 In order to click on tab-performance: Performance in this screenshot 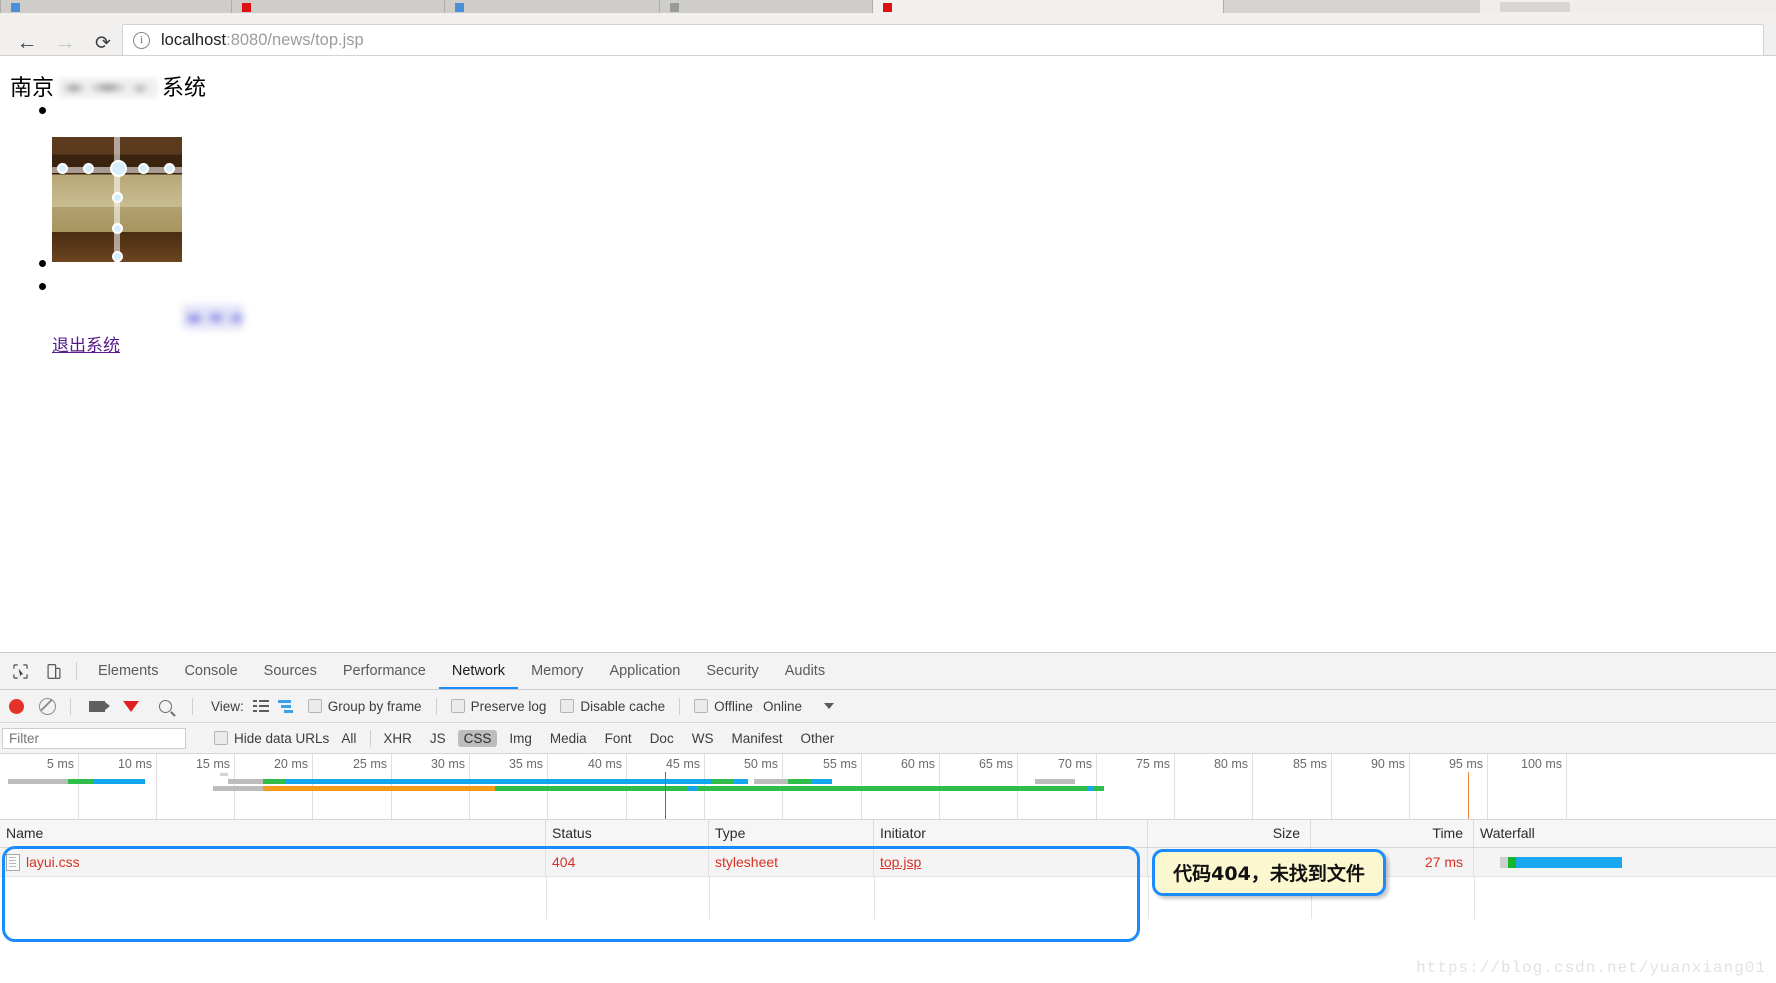, I will do `click(384, 671)`.